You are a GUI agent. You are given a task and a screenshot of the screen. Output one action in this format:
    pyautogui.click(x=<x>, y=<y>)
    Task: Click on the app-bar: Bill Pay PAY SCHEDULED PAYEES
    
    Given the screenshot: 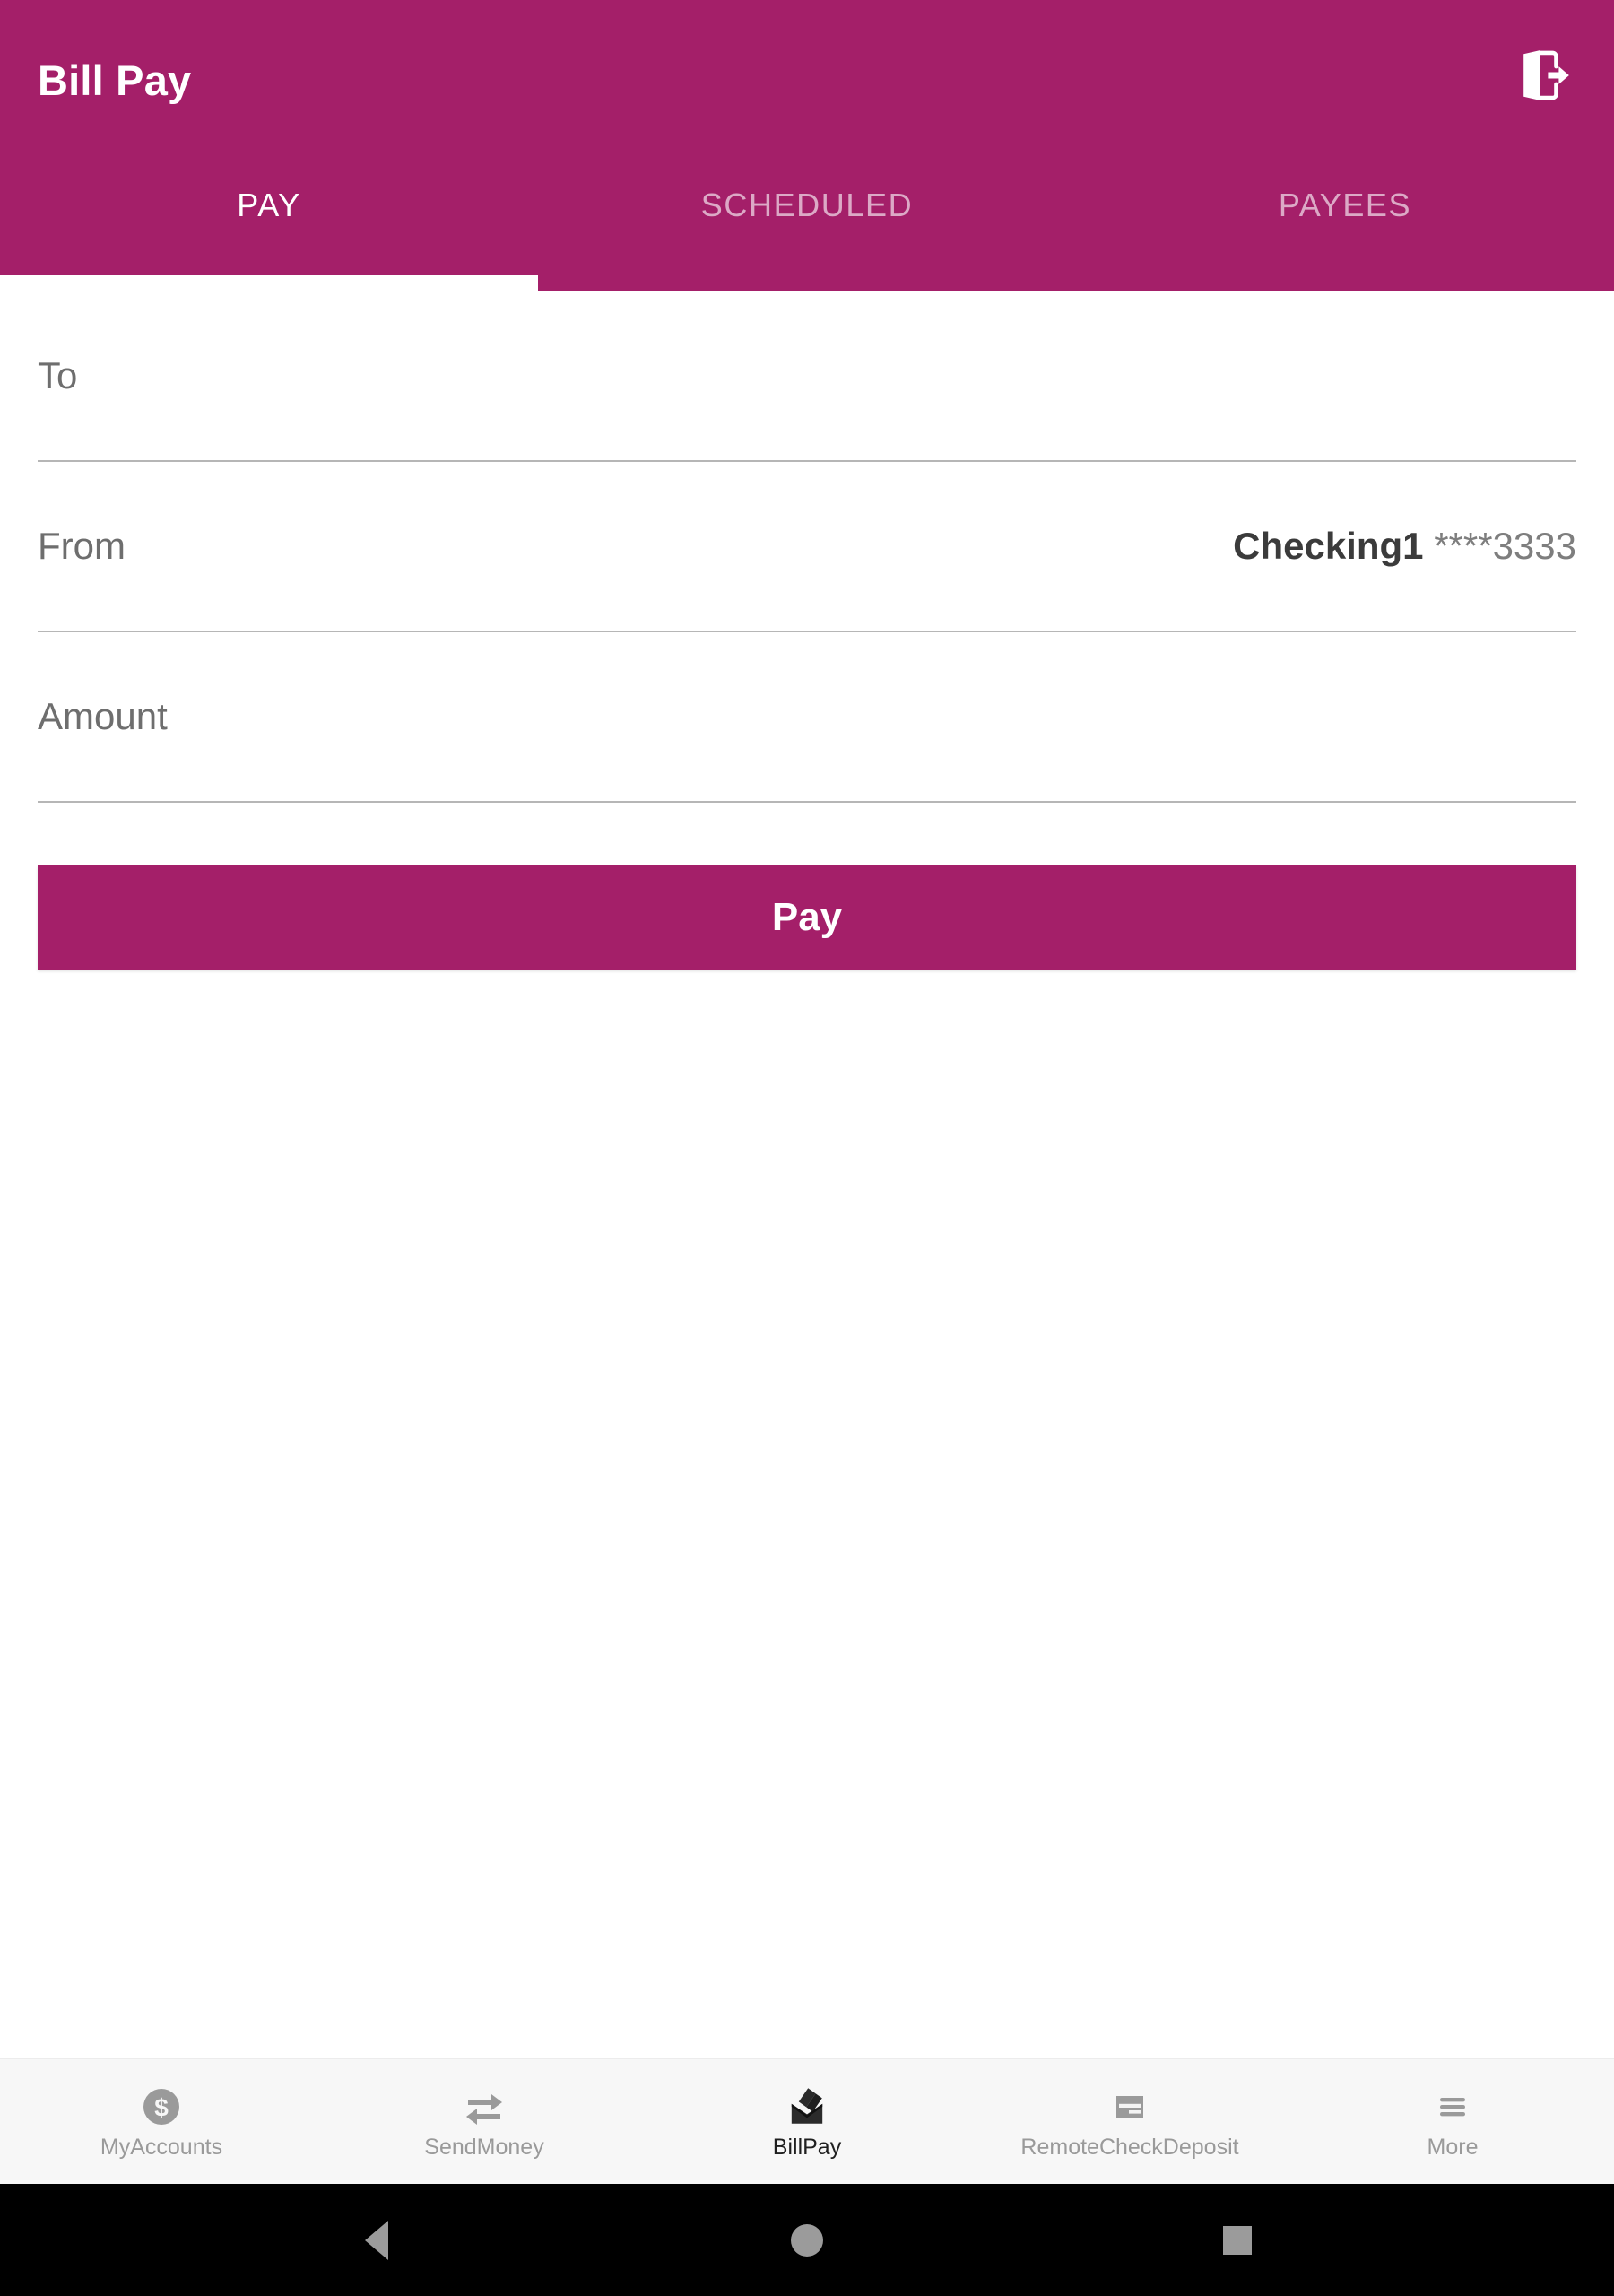 What is the action you would take?
    pyautogui.click(x=807, y=145)
    